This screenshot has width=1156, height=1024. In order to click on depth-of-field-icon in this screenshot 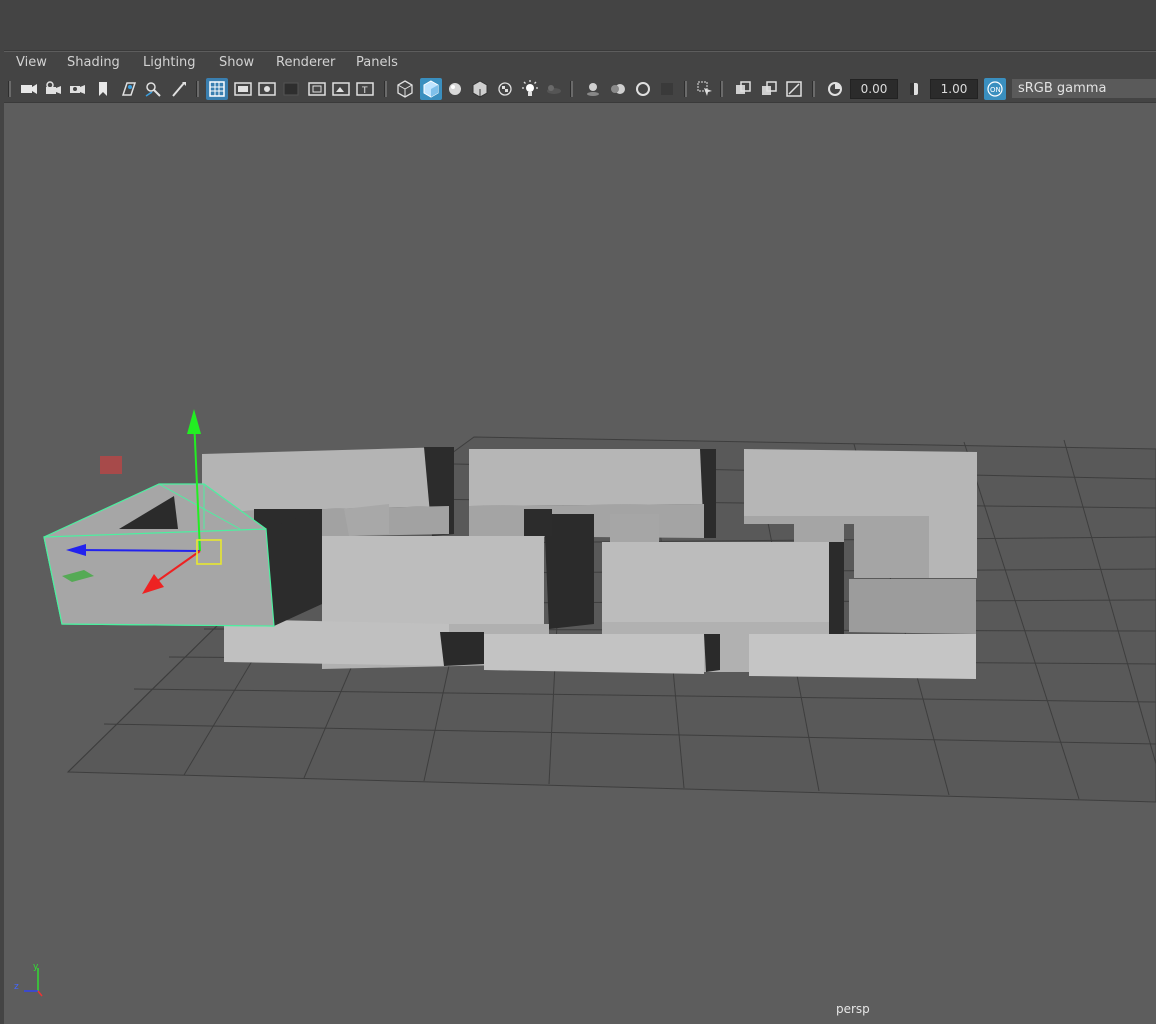, I will do `click(667, 89)`.